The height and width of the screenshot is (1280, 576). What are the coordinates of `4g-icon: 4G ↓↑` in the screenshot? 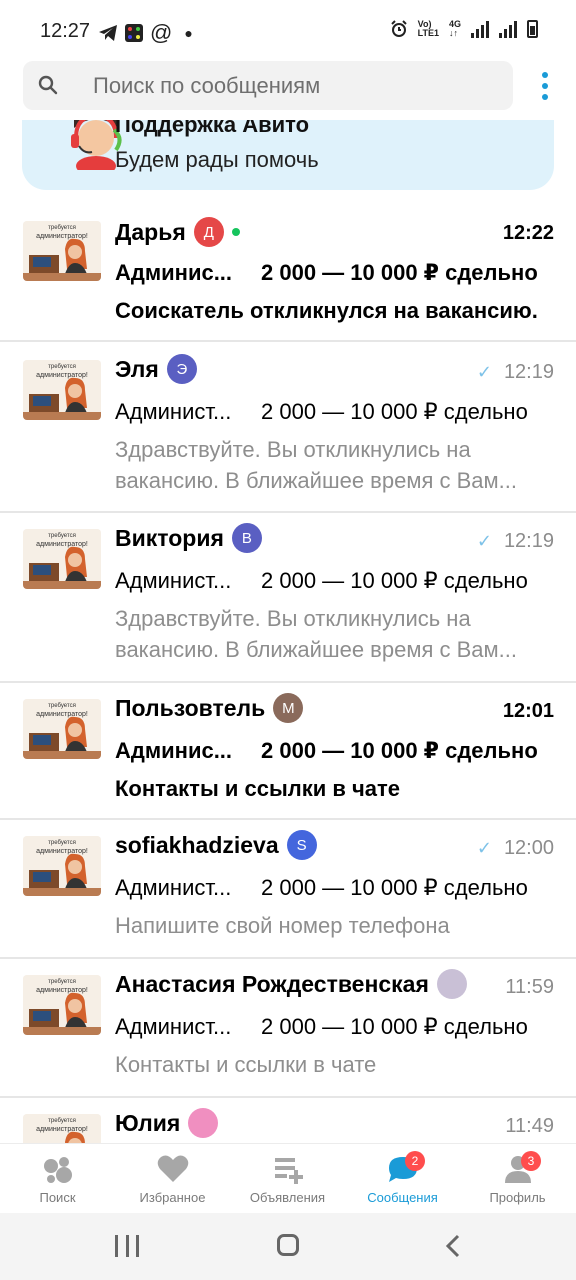 It's located at (454, 28).